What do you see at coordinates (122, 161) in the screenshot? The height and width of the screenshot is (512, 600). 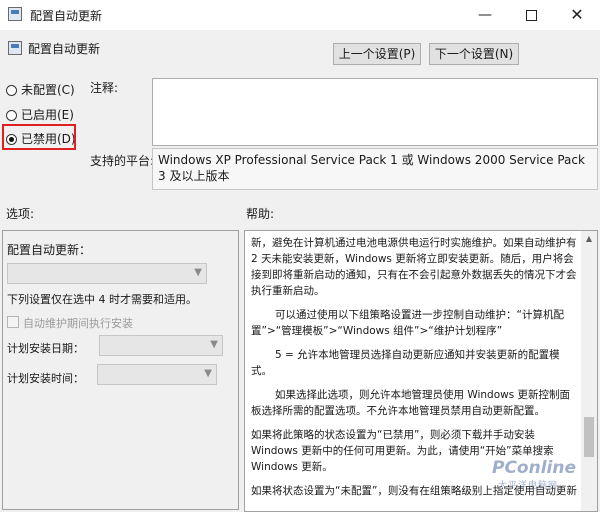 I see `supported-on-label: 支持的平台:` at bounding box center [122, 161].